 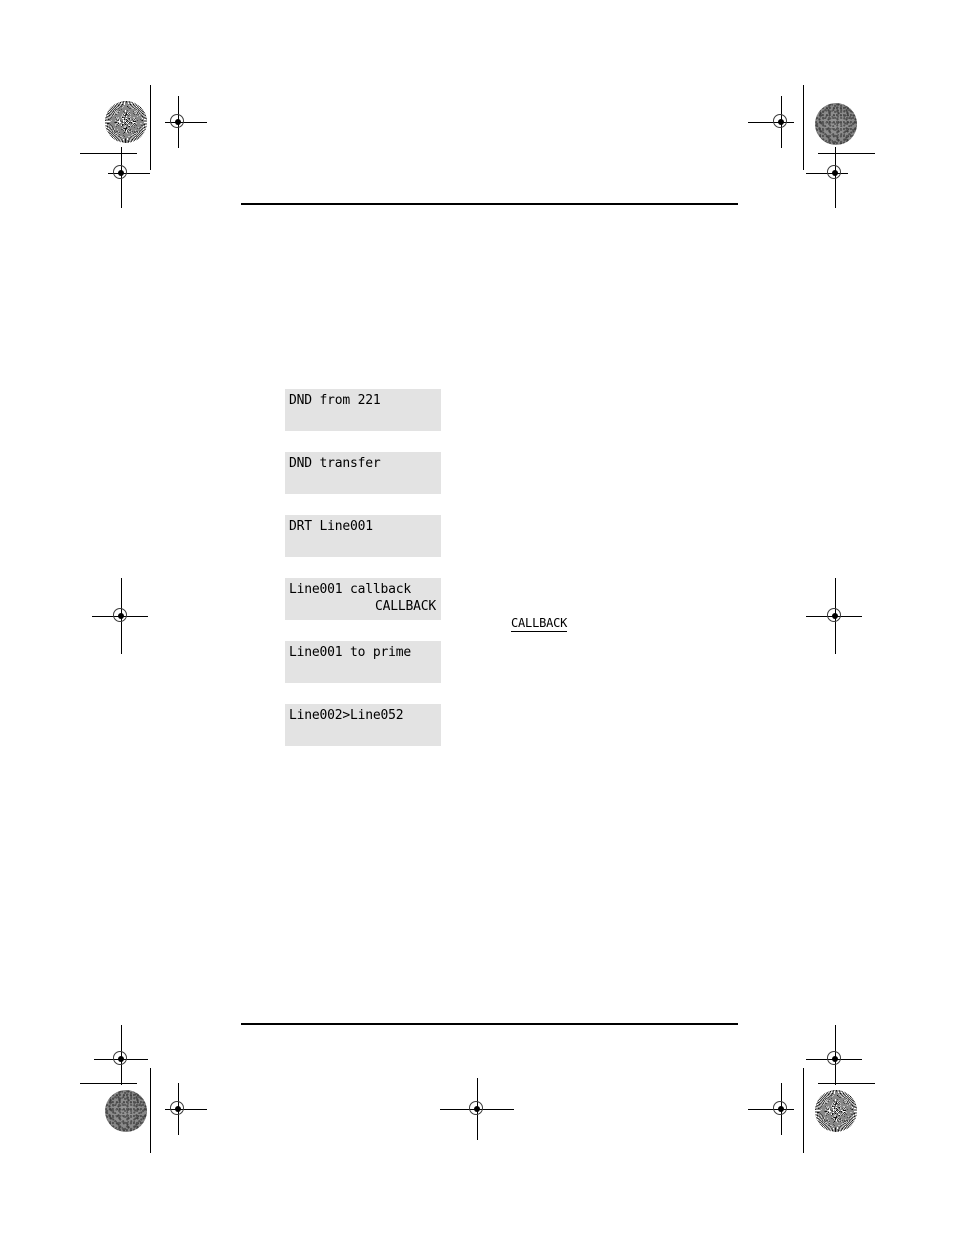 I want to click on header-rule, so click(x=489, y=204).